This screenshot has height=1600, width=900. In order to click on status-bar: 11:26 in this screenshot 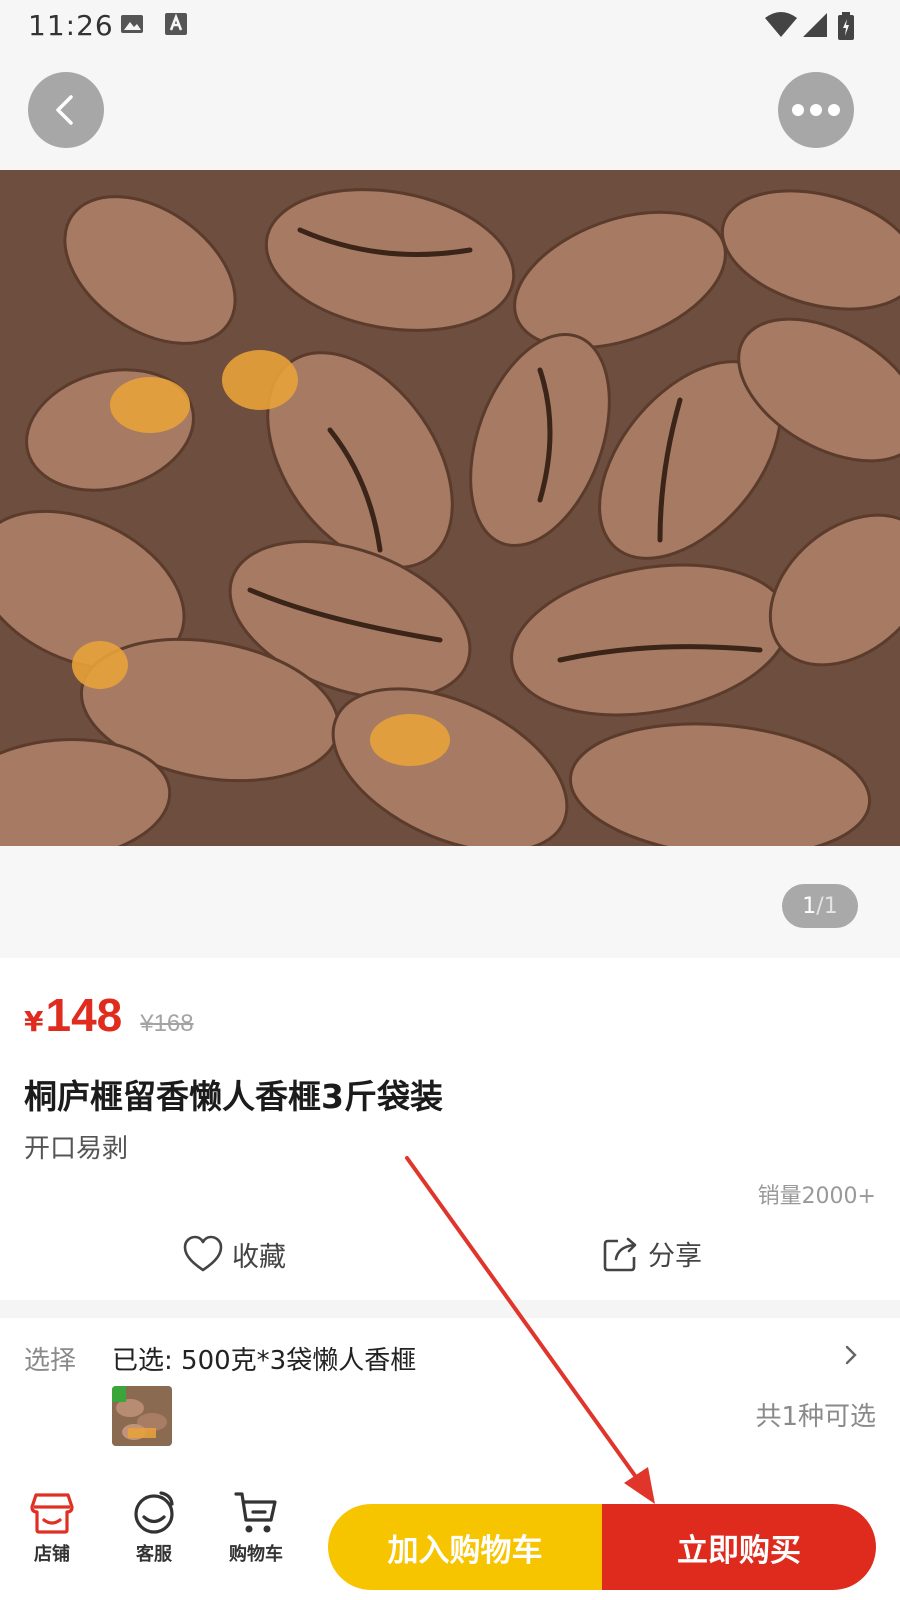, I will do `click(450, 26)`.